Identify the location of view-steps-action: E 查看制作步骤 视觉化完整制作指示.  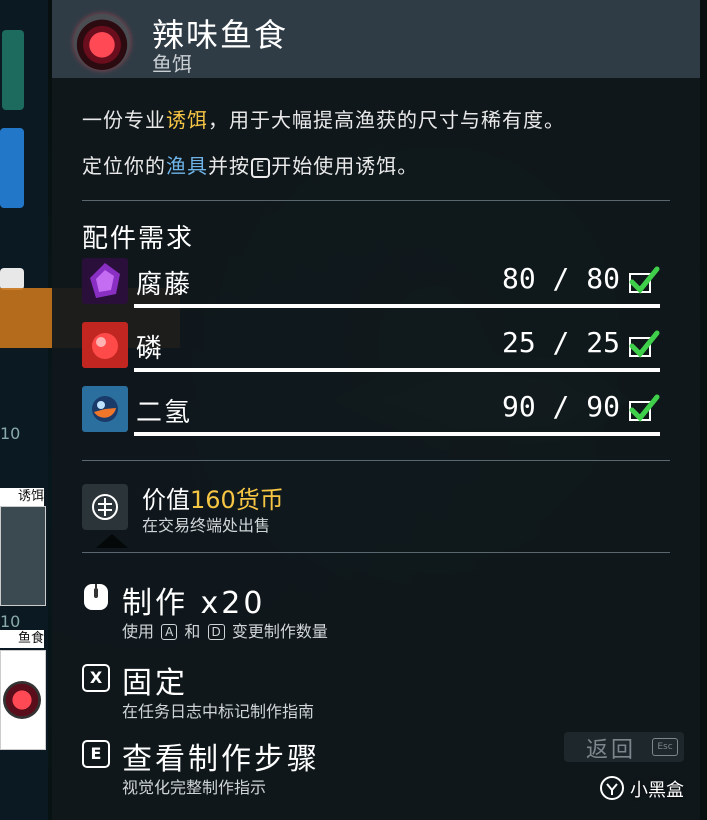
(362, 765).